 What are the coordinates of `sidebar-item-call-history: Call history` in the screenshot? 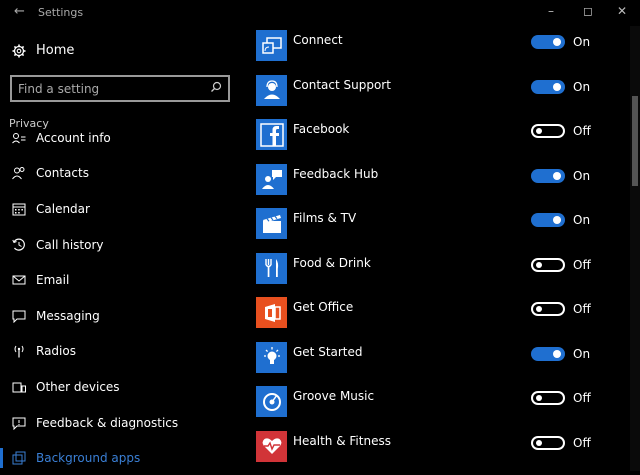 It's located at (120, 245).